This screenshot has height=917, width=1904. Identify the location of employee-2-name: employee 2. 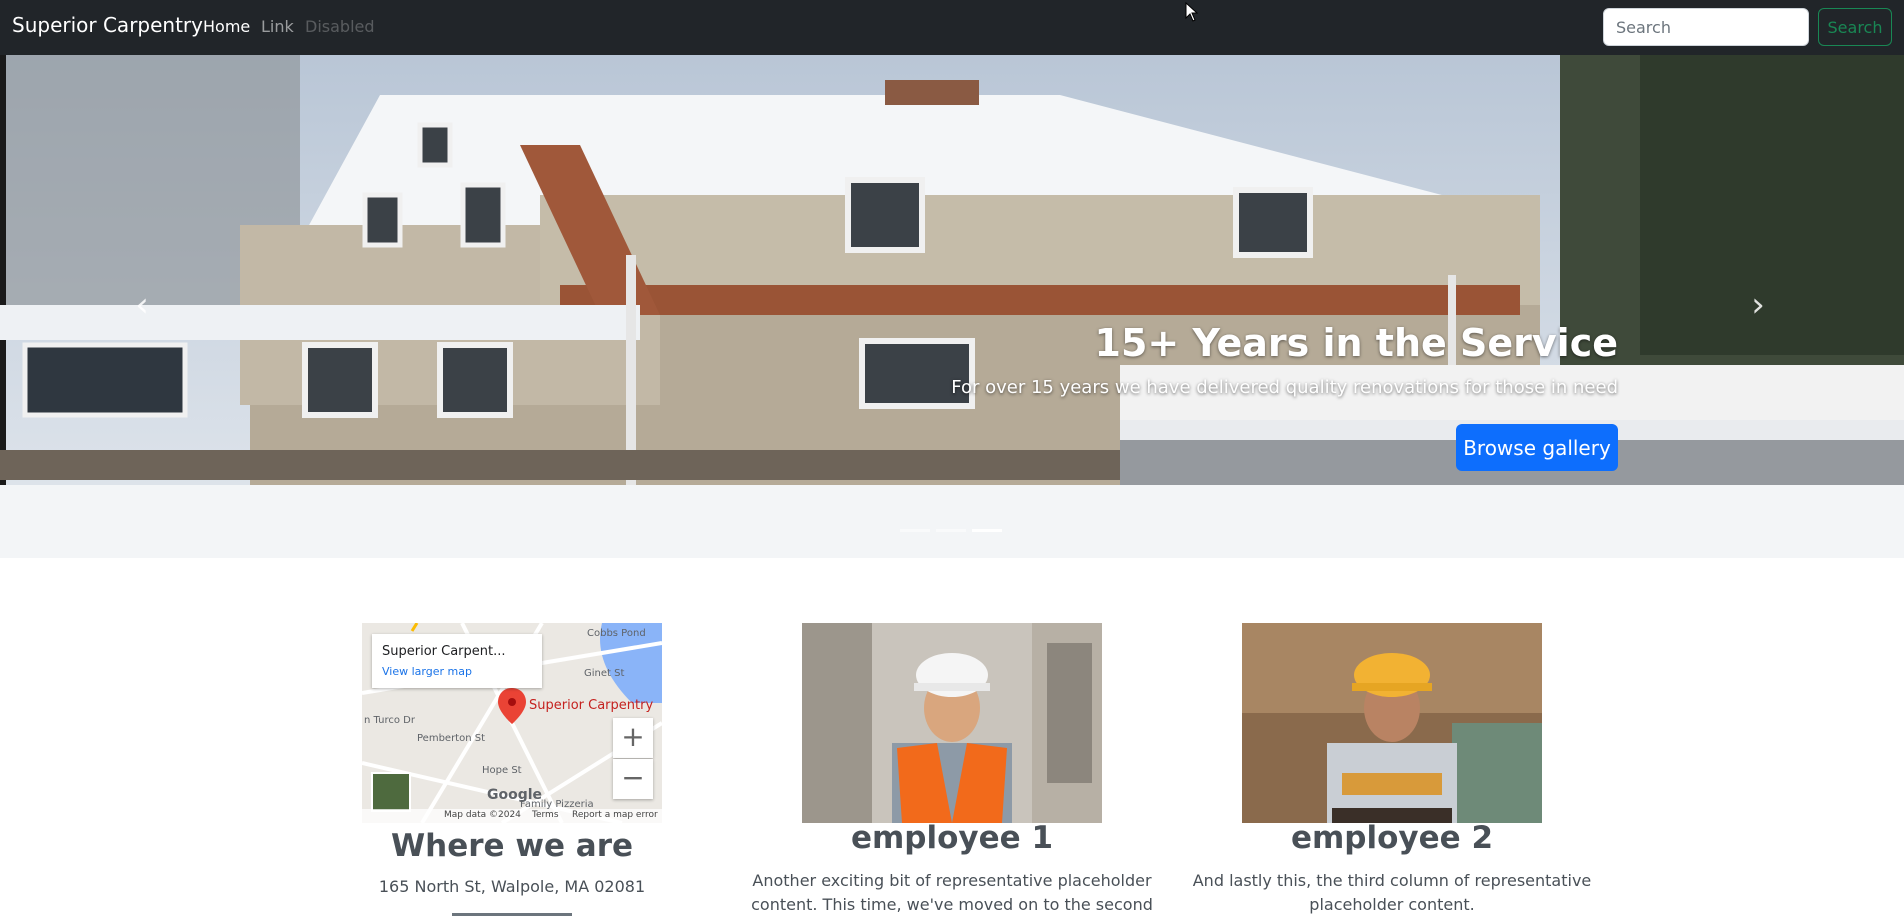
(1392, 838).